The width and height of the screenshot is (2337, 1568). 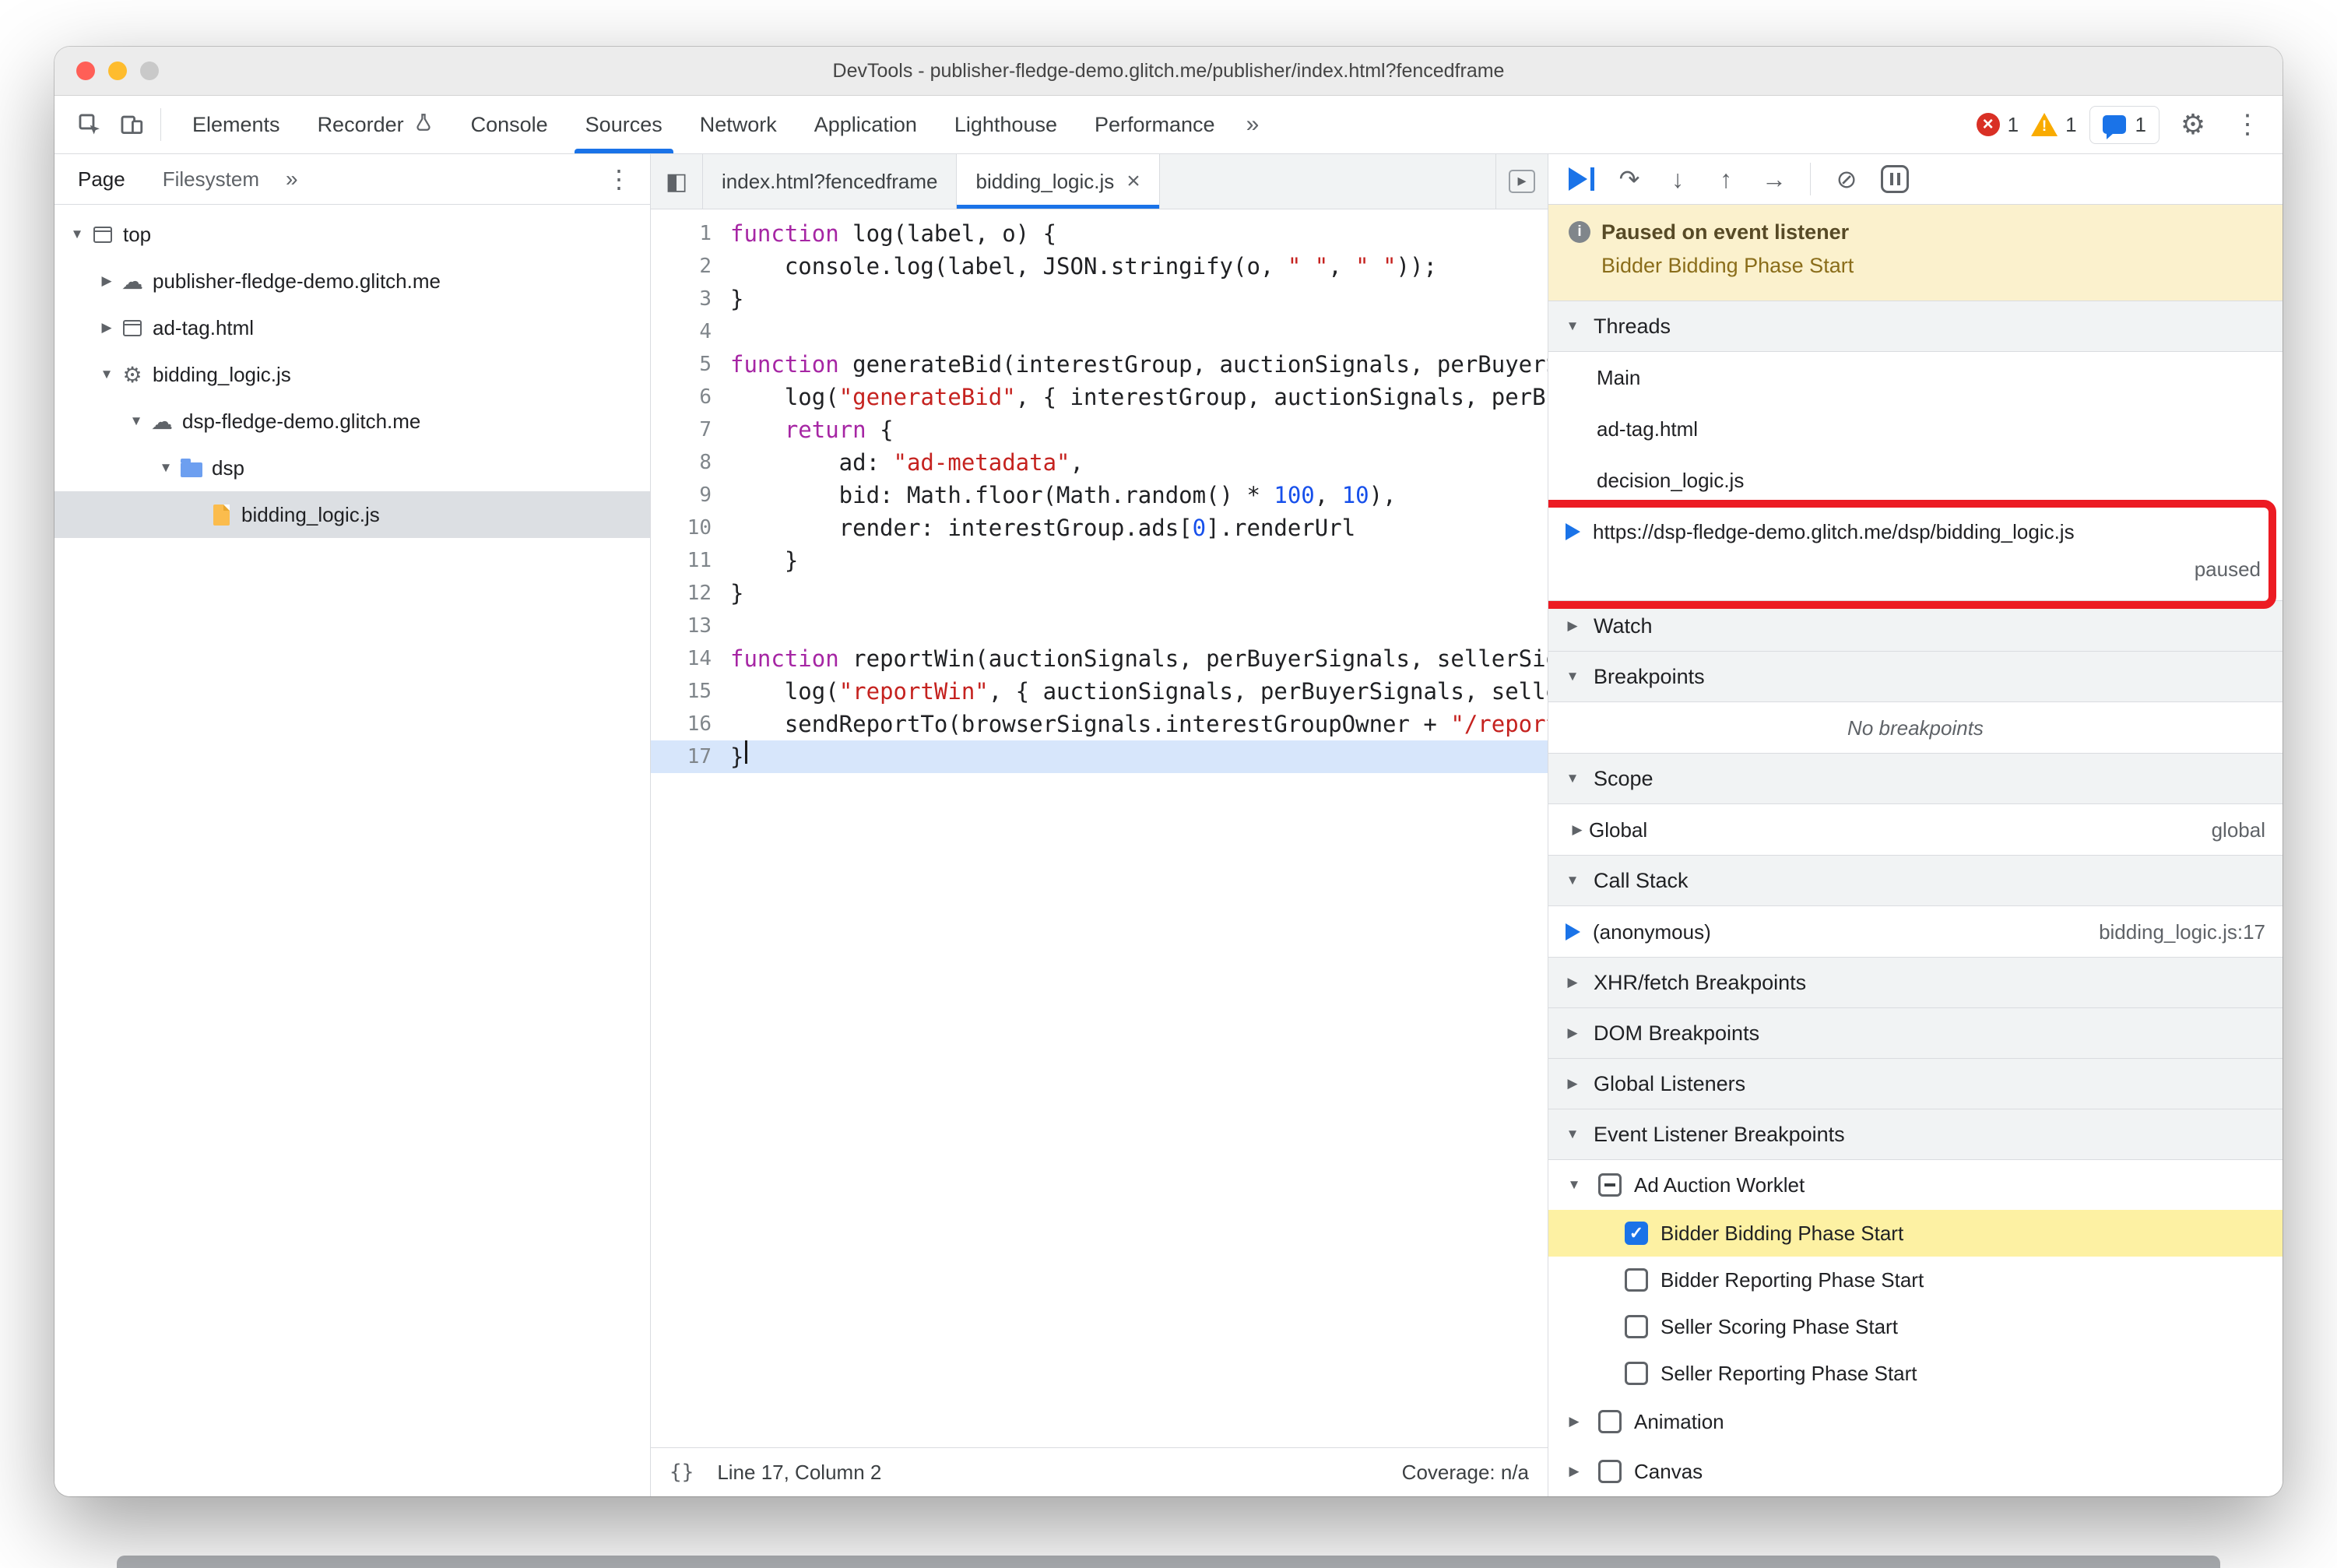 What do you see at coordinates (1916, 1233) in the screenshot?
I see `elb-item: ✓ Bidder Bidding Phase Start` at bounding box center [1916, 1233].